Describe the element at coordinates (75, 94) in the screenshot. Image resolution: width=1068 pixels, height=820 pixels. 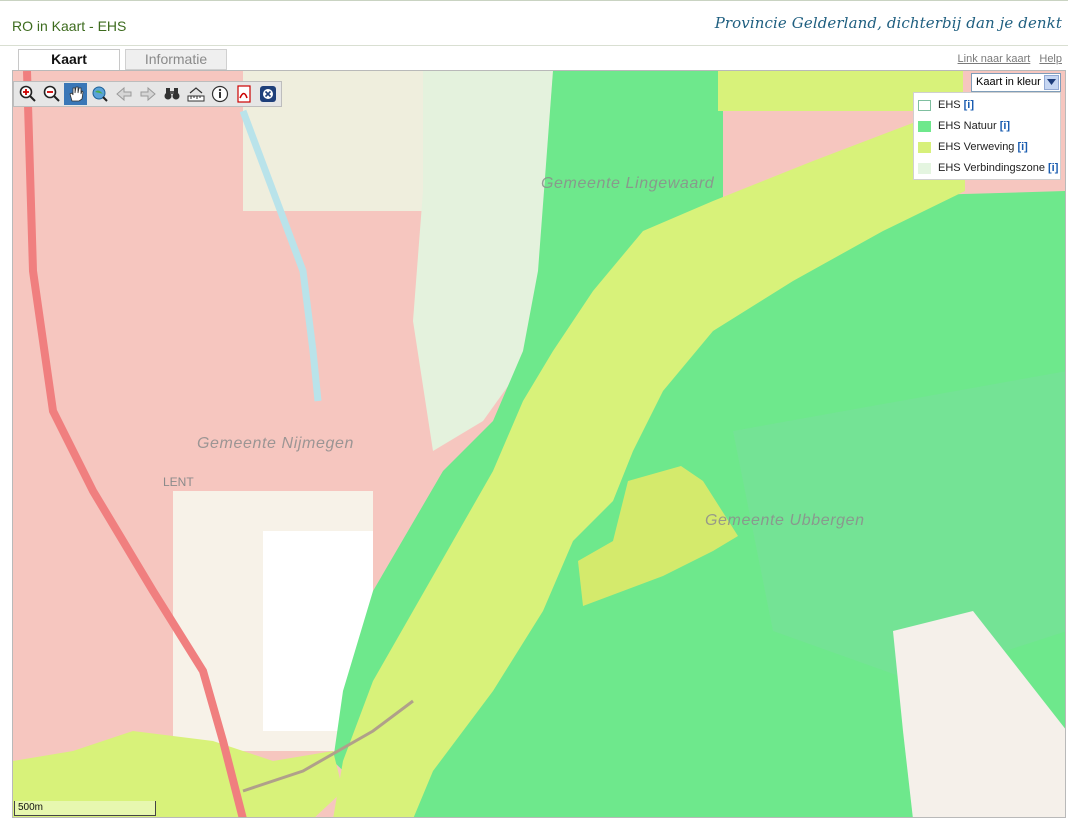
I see `pan-hand-icon` at that location.